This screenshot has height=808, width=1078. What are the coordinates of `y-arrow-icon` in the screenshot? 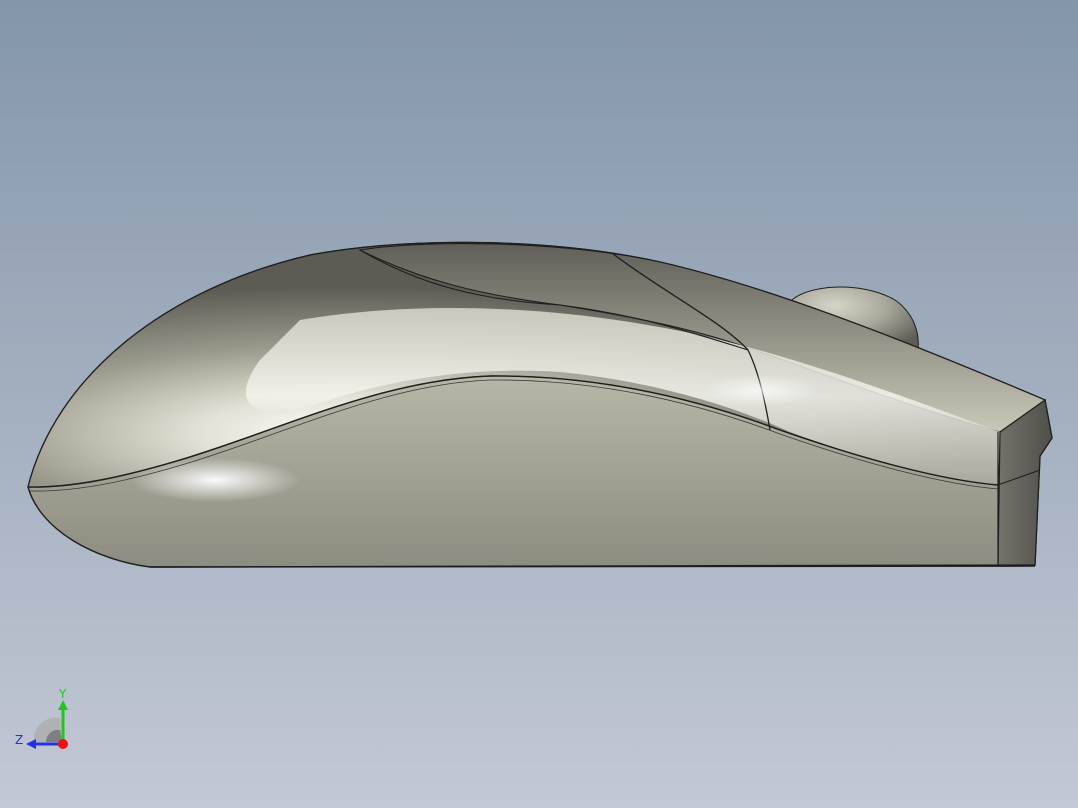 It's located at (63, 705).